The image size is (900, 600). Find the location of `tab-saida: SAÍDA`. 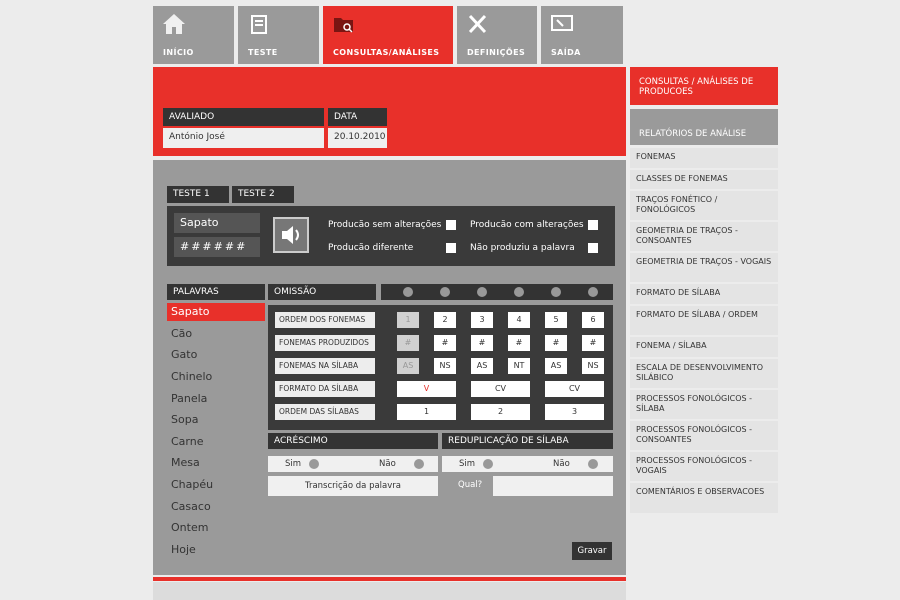

tab-saida: SAÍDA is located at coordinates (582, 35).